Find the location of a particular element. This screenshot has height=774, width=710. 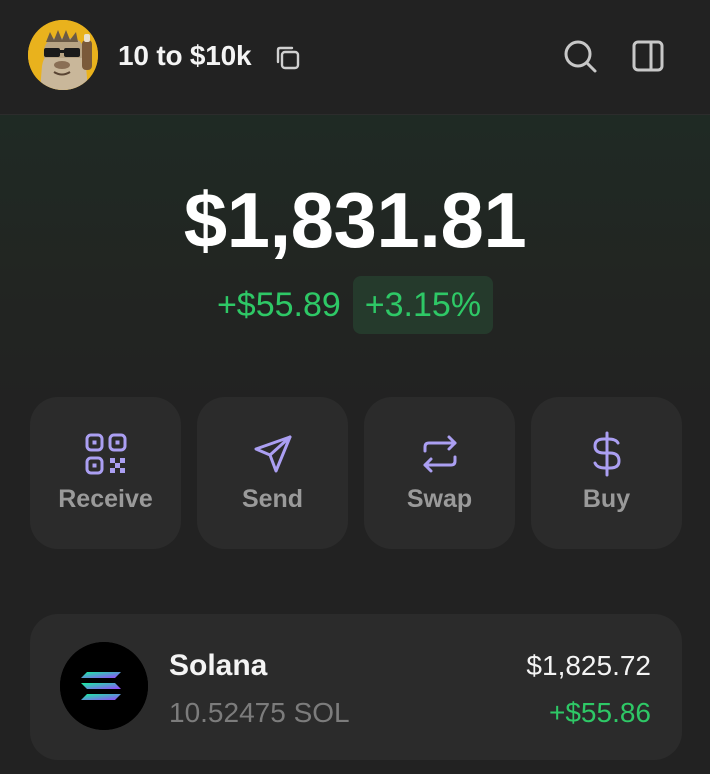

side-panel-icon is located at coordinates (648, 56).